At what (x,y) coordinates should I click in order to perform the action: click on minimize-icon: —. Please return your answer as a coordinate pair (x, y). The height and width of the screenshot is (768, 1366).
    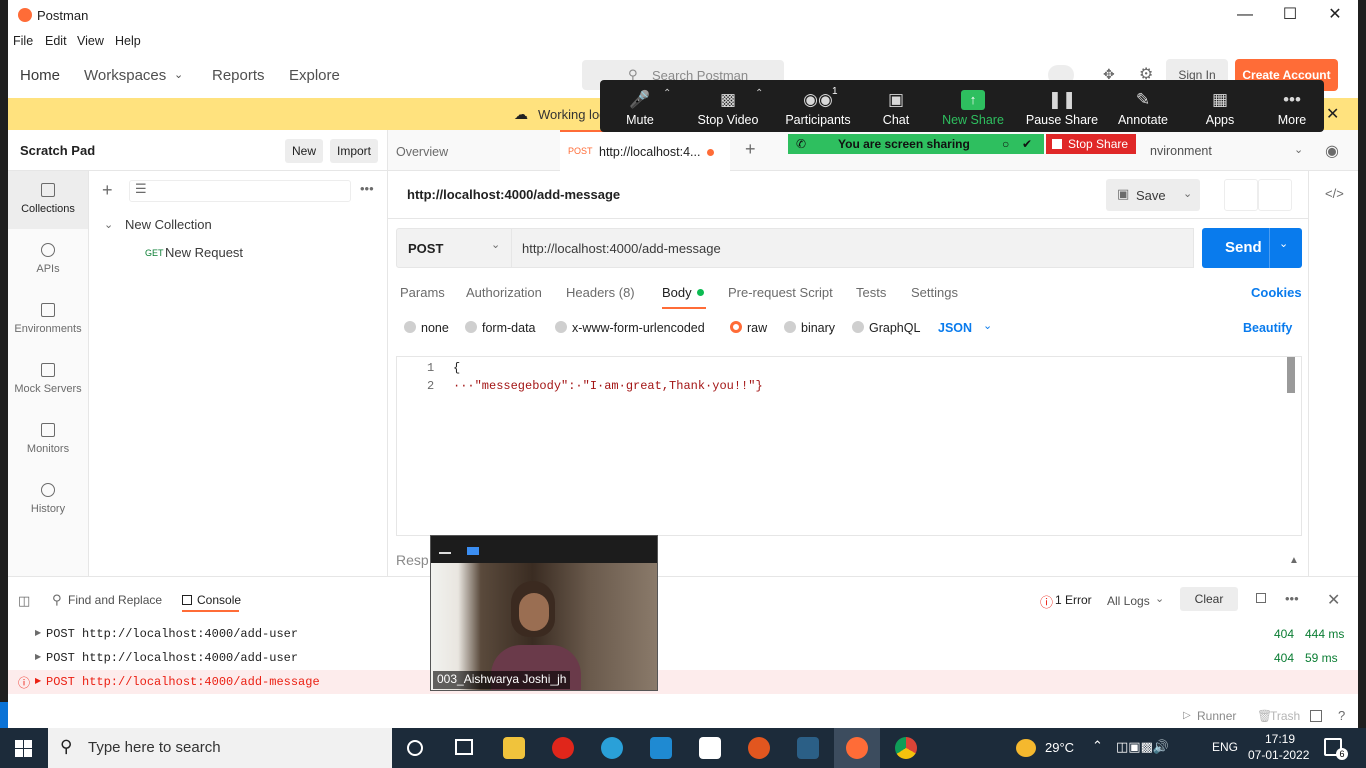
    Looking at the image, I should click on (1245, 15).